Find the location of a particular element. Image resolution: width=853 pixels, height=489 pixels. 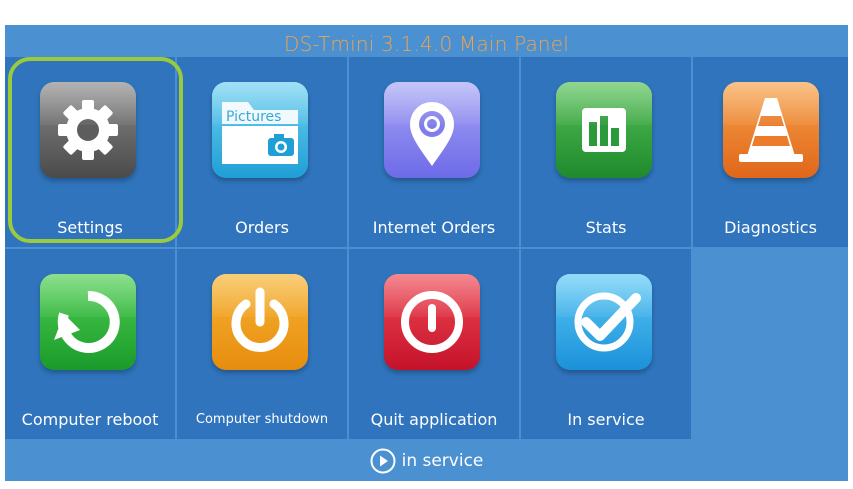

tile-label: Settings is located at coordinates (90, 227).